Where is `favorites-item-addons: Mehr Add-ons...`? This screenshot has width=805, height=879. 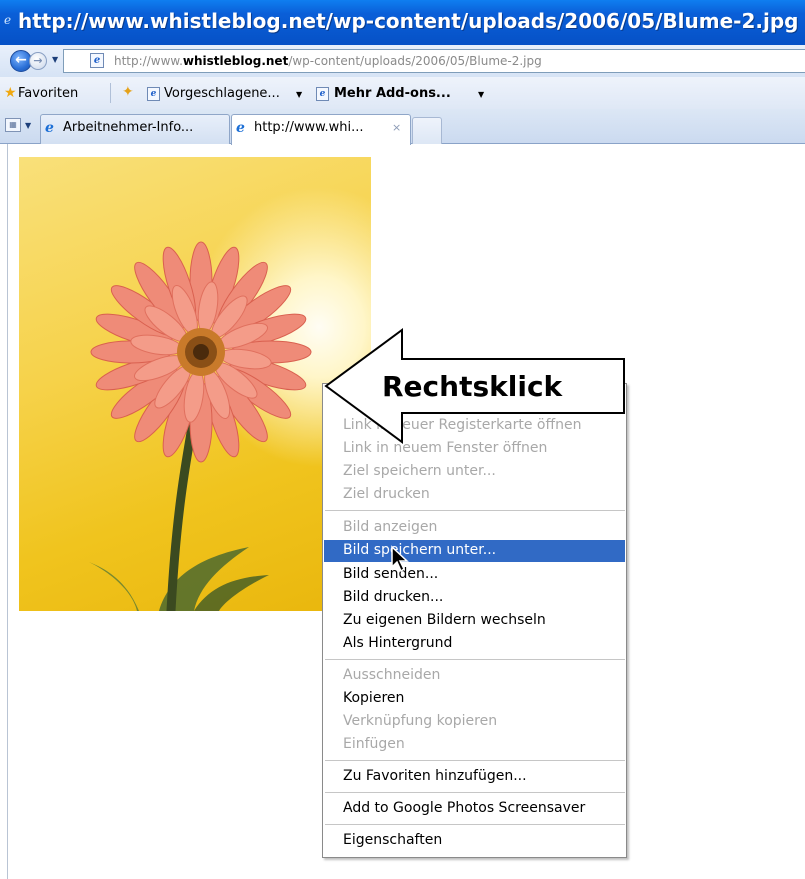
favorites-item-addons: Mehr Add-ons... is located at coordinates (392, 93).